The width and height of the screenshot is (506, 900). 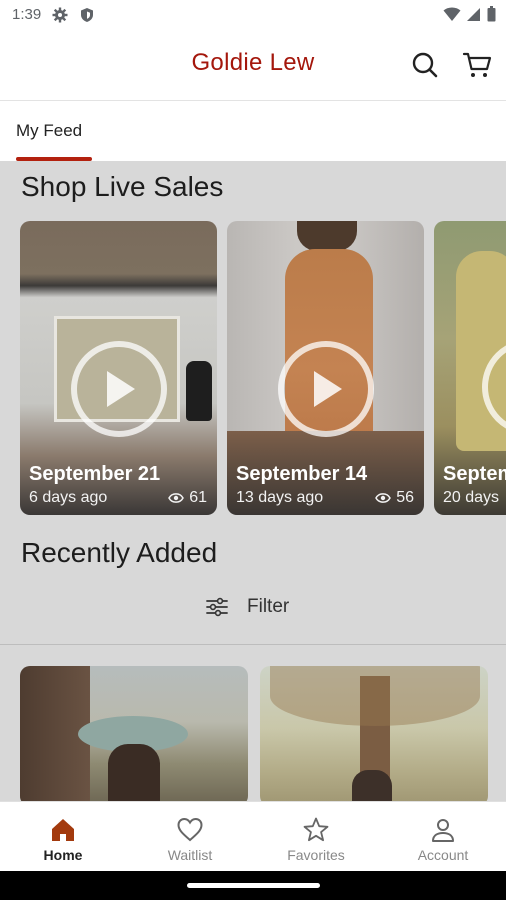 I want to click on app-bar: Goldie Lew, so click(x=253, y=66).